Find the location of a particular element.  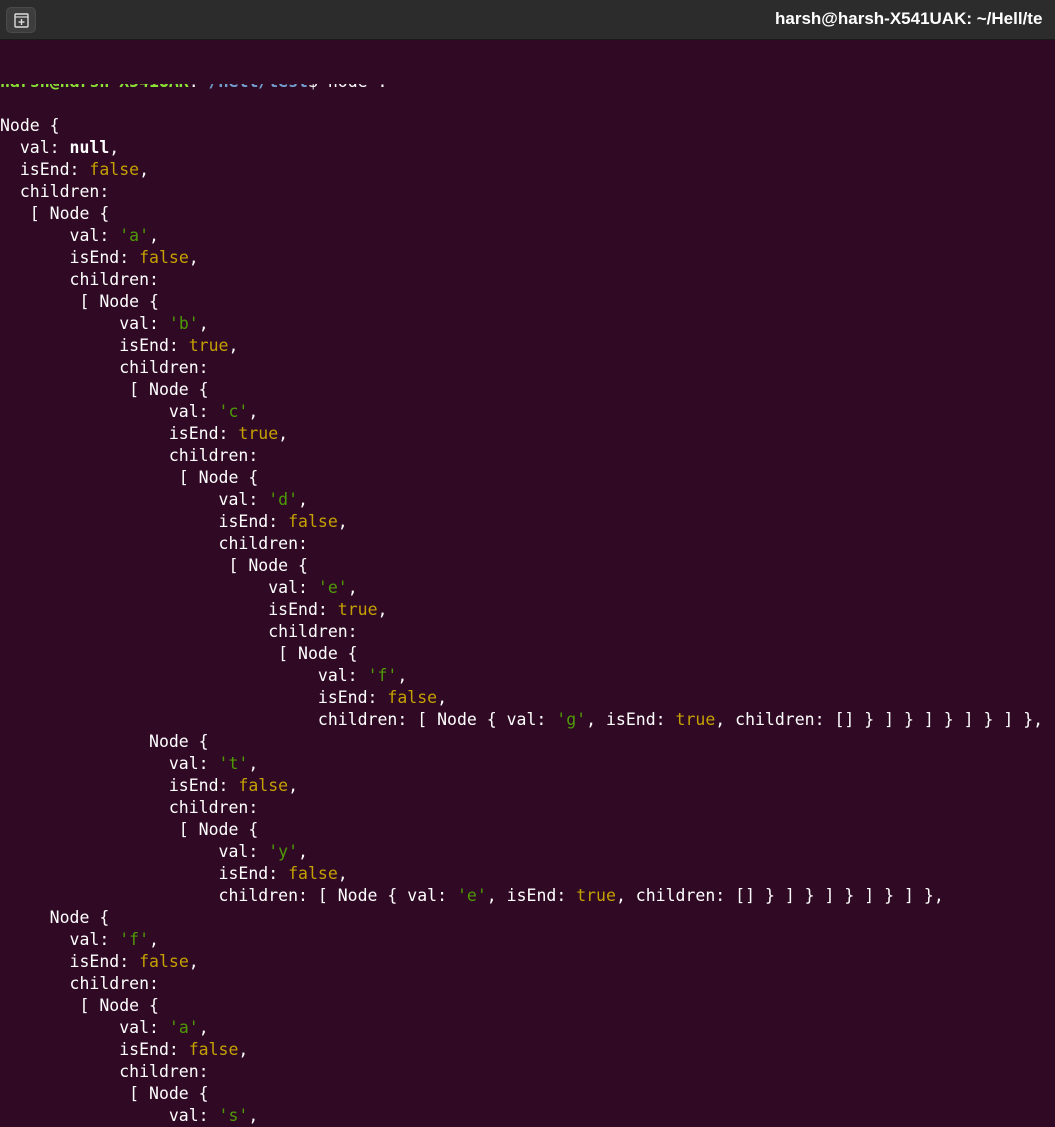

output-token: null is located at coordinates (89, 147).